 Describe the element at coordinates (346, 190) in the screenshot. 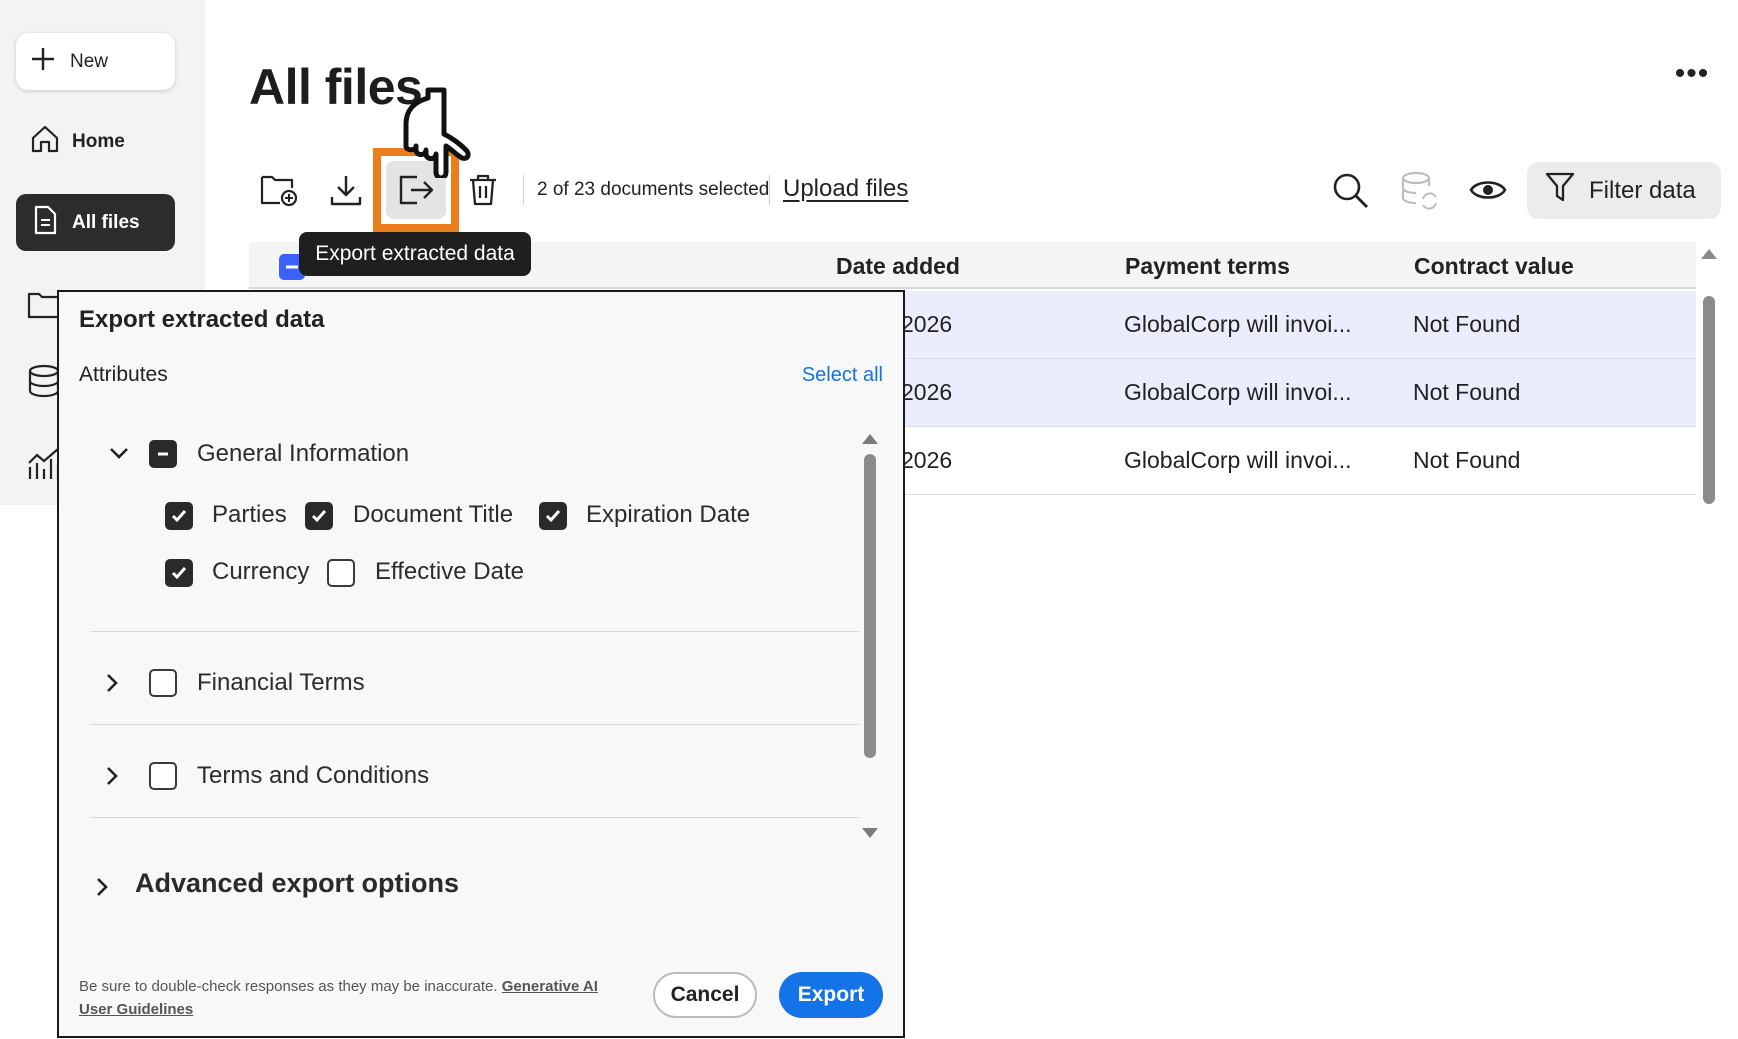

I see `download-icon` at that location.